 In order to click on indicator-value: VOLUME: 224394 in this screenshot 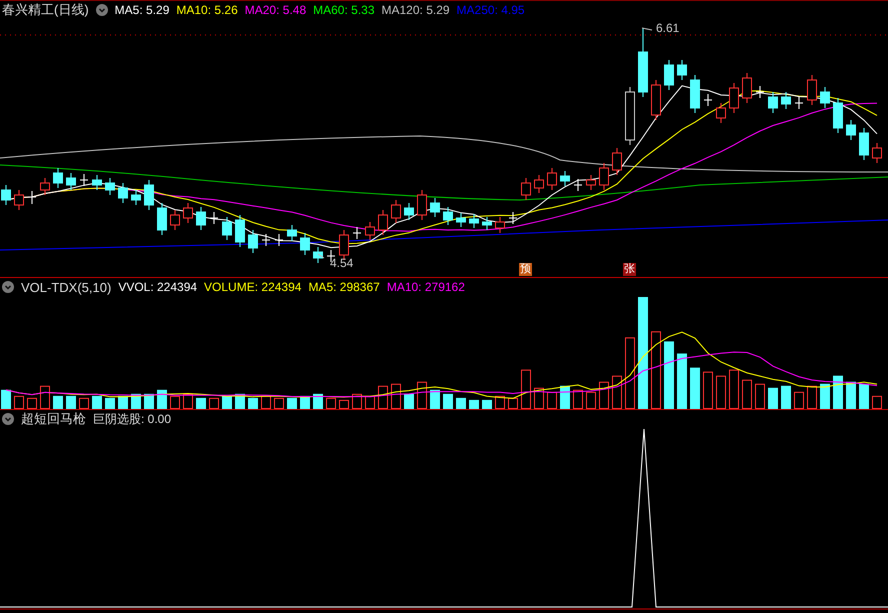, I will do `click(253, 287)`.